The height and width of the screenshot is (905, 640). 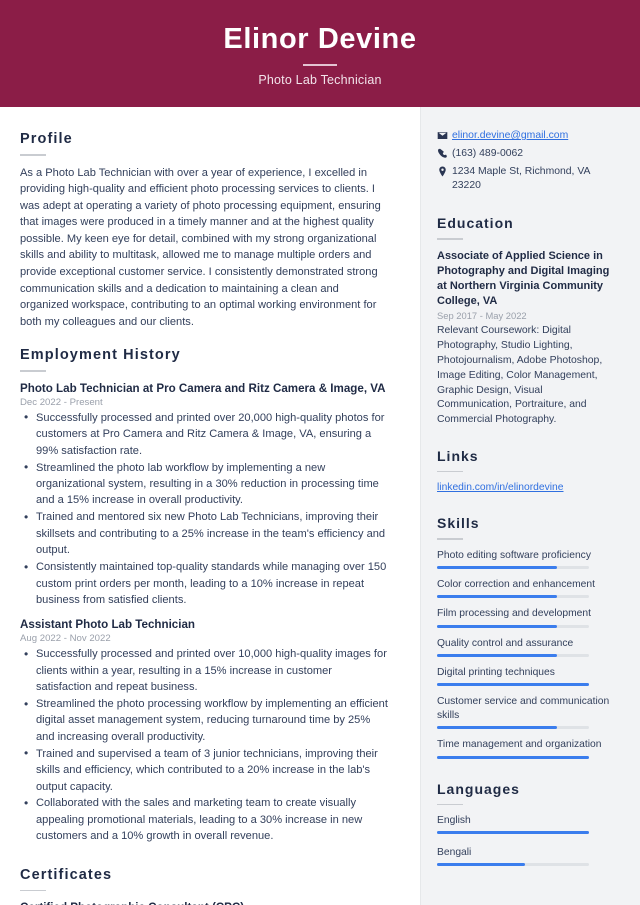 What do you see at coordinates (320, 38) in the screenshot?
I see `candidate-name: Elinor Devine` at bounding box center [320, 38].